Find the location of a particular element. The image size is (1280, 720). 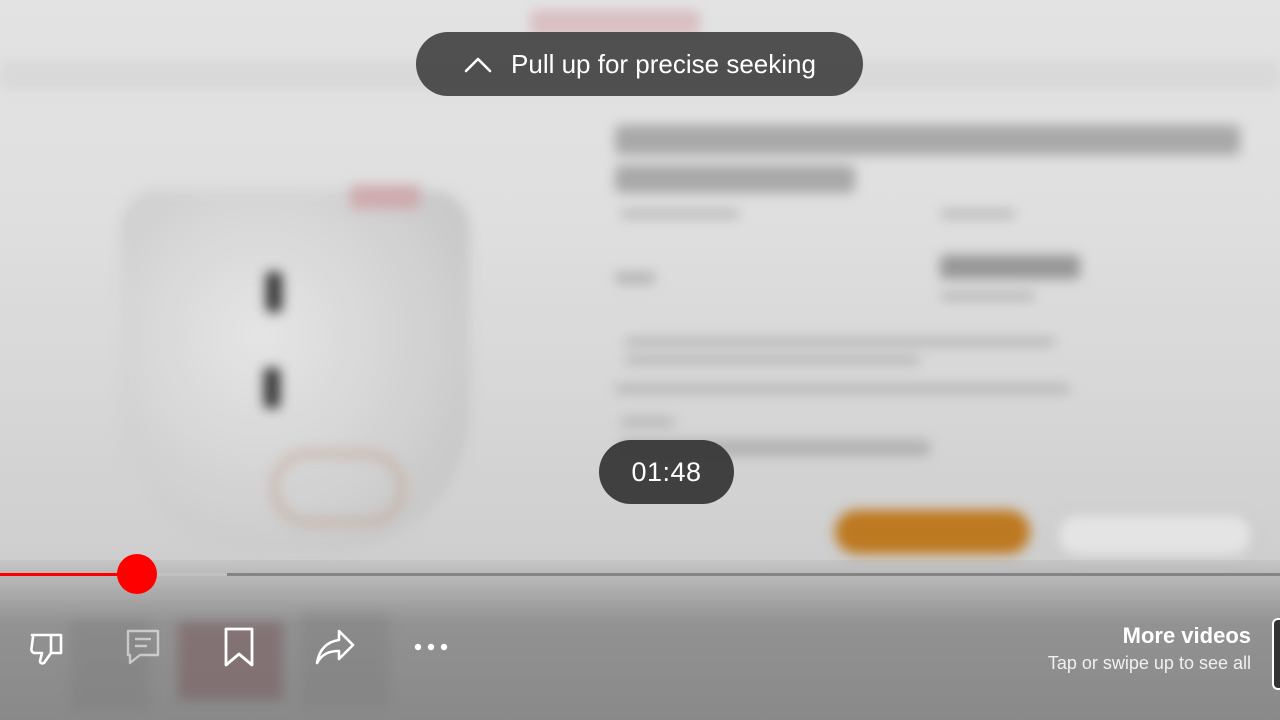

more-videos-subtitle: Tap or swipe up to see all is located at coordinates (1149, 663).